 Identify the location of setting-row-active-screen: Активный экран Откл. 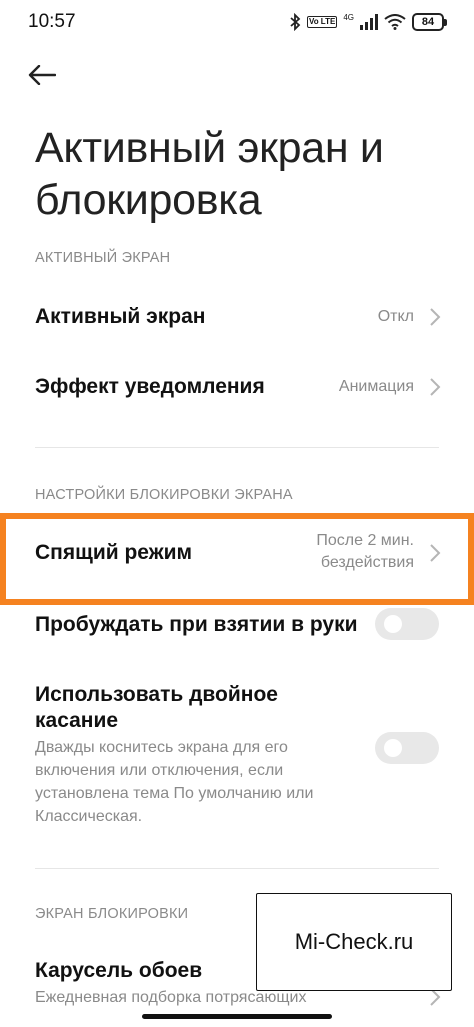
(237, 317).